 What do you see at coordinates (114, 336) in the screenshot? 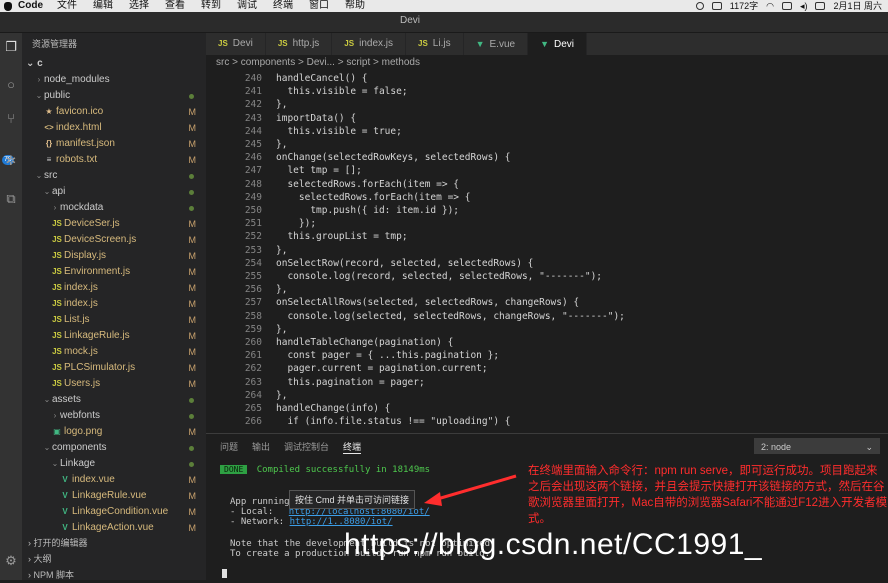
I see `file-item: JS LinkageRule.js M` at bounding box center [114, 336].